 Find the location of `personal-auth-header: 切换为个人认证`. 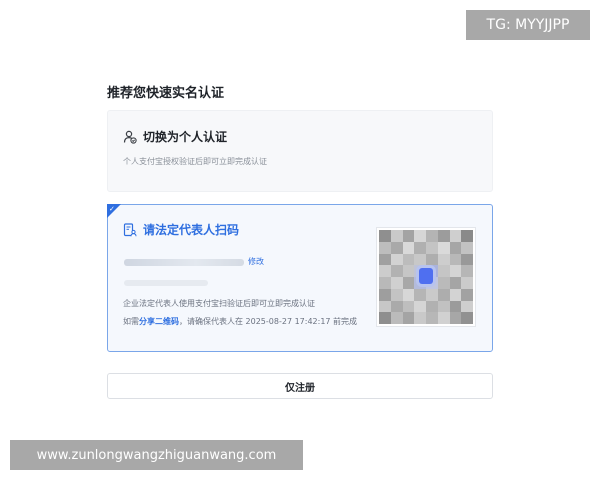

personal-auth-header: 切换为个人认证 is located at coordinates (175, 136).